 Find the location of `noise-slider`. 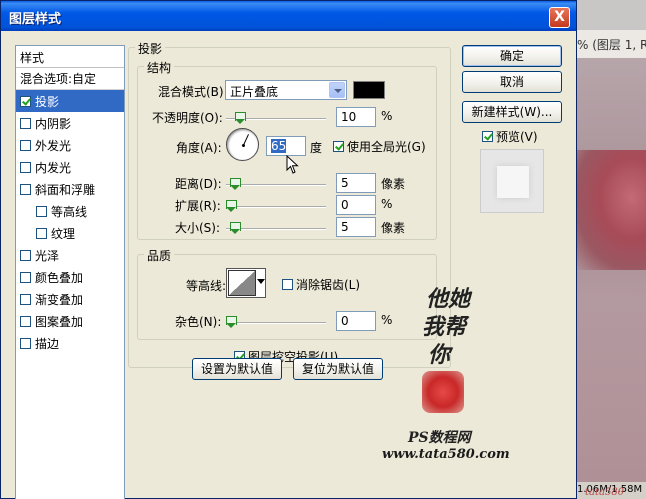

noise-slider is located at coordinates (276, 323).